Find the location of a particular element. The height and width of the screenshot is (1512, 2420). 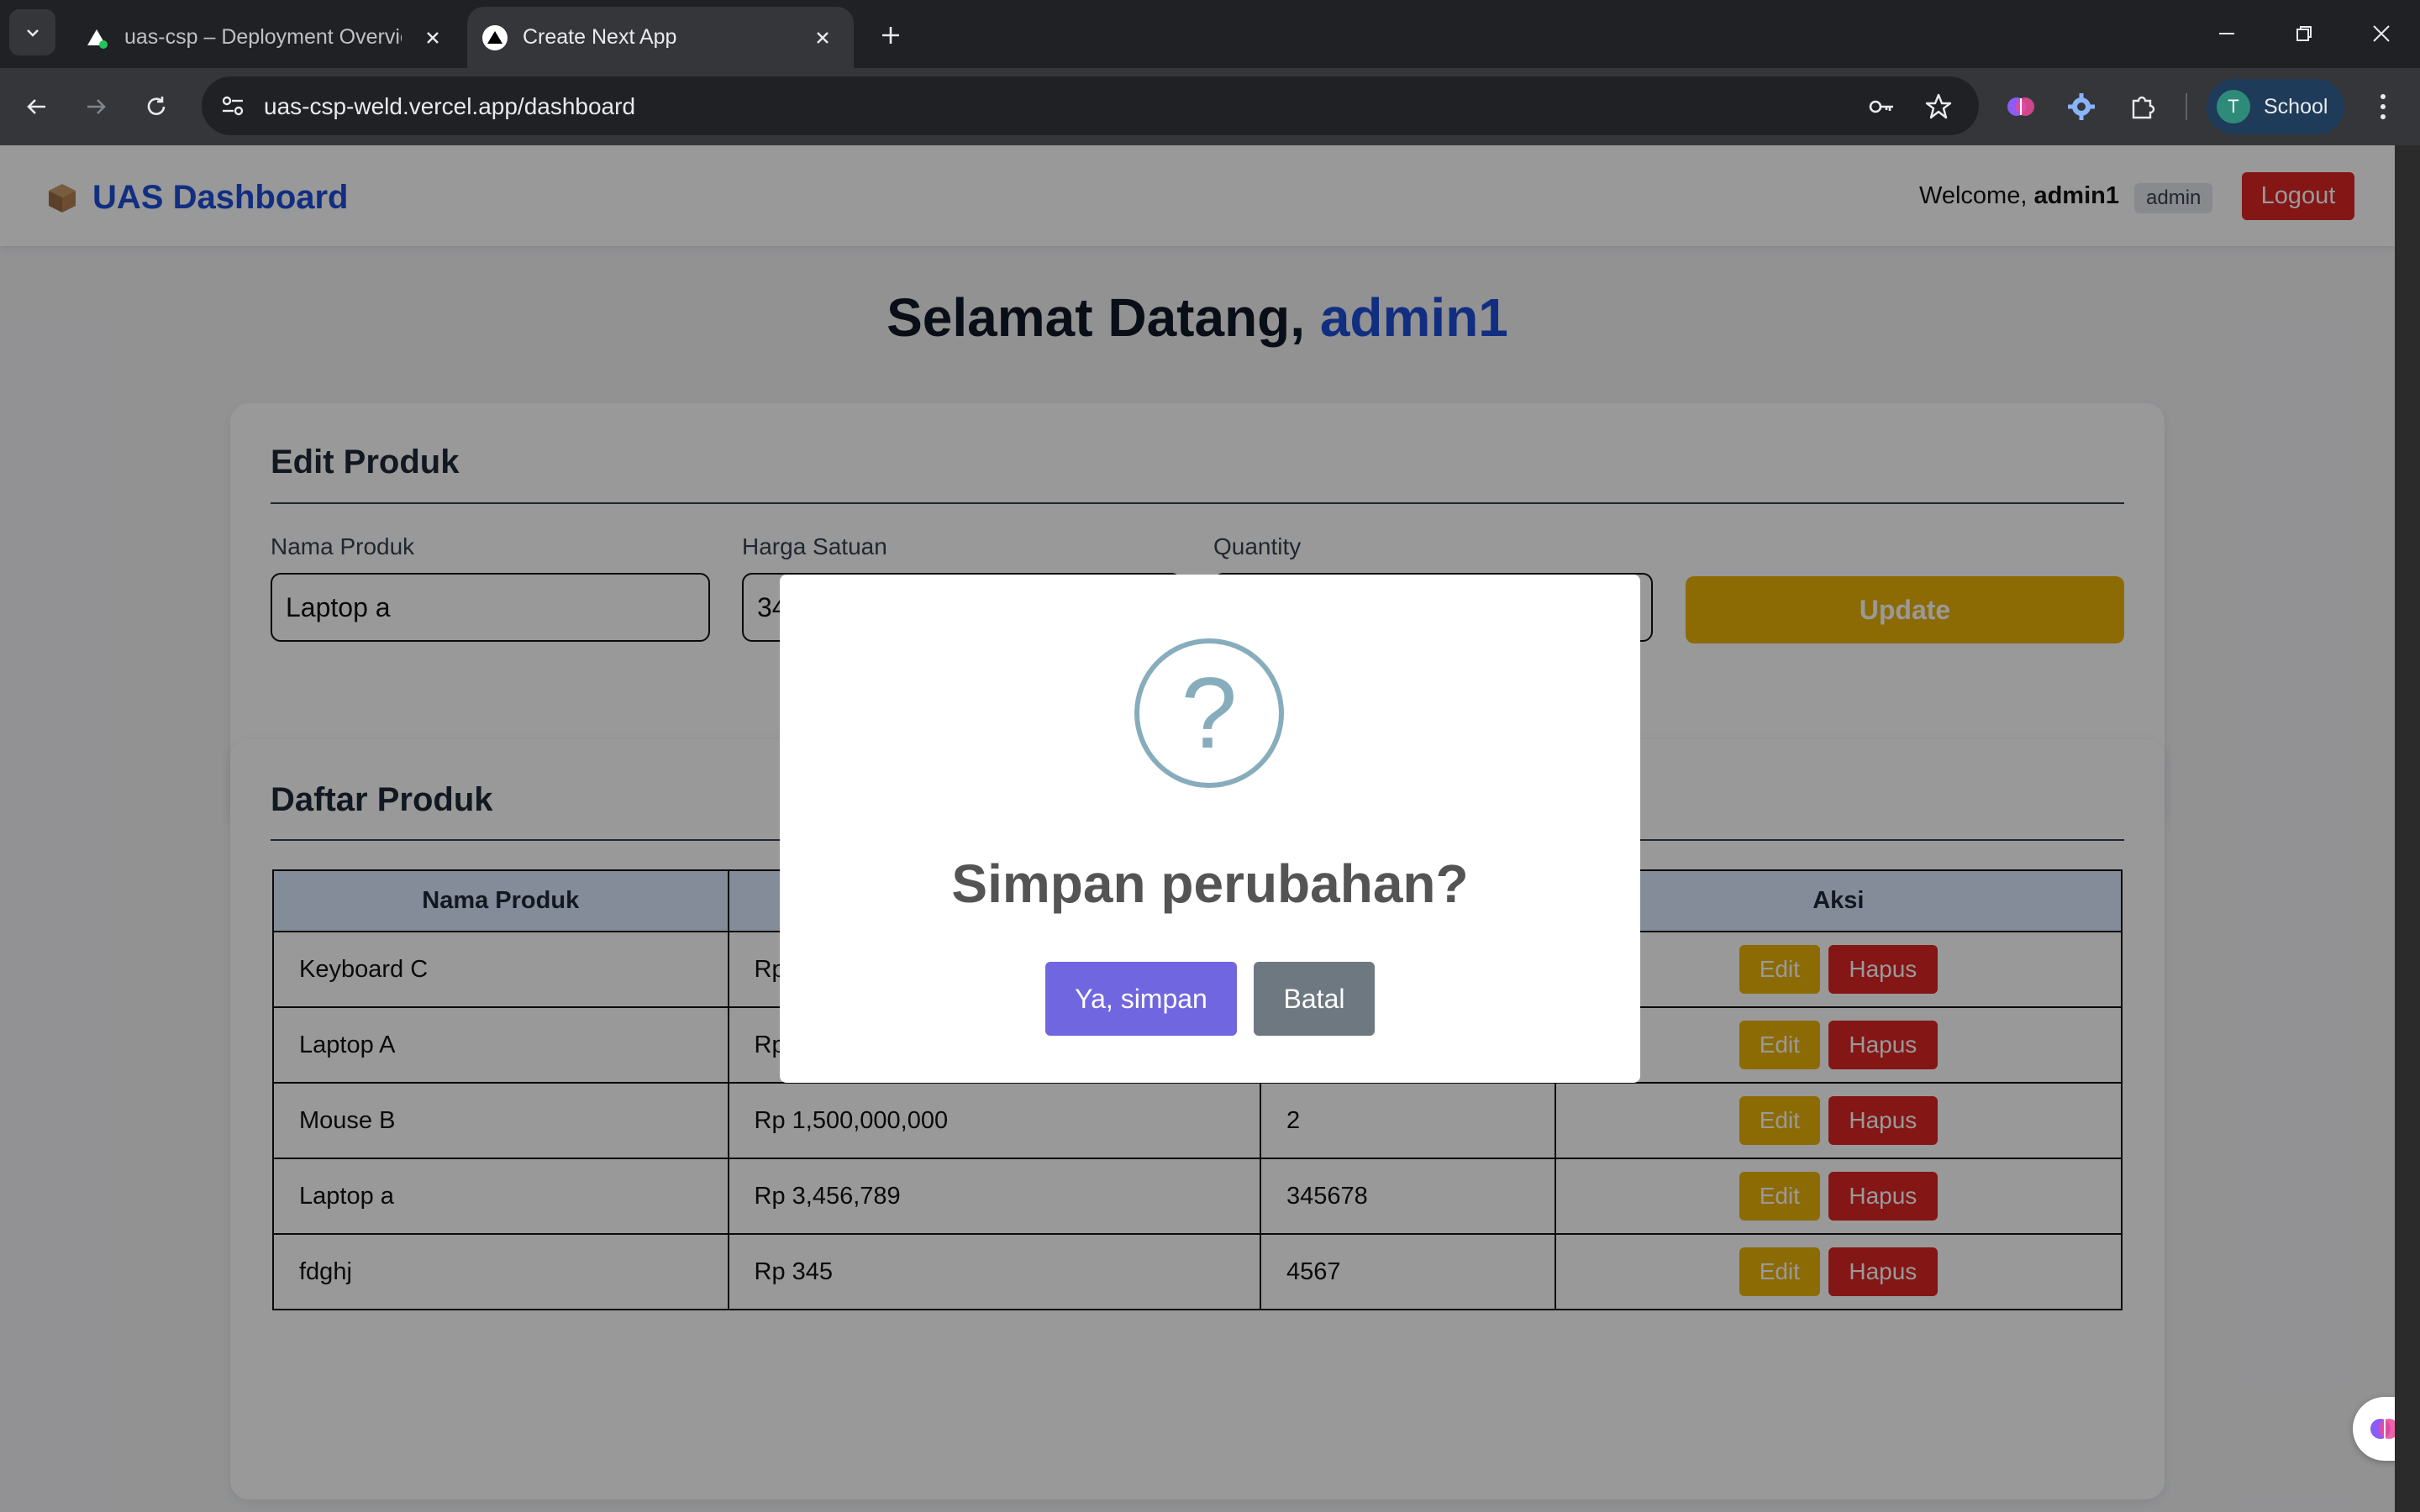

star-icon is located at coordinates (1938, 106).